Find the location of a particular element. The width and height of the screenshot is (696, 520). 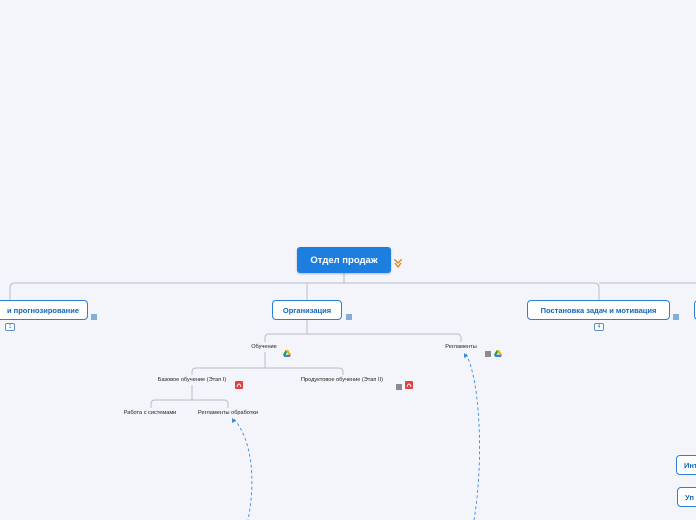

subtopic-processing-regulations-label: Регламенты обработки is located at coordinates (228, 413).